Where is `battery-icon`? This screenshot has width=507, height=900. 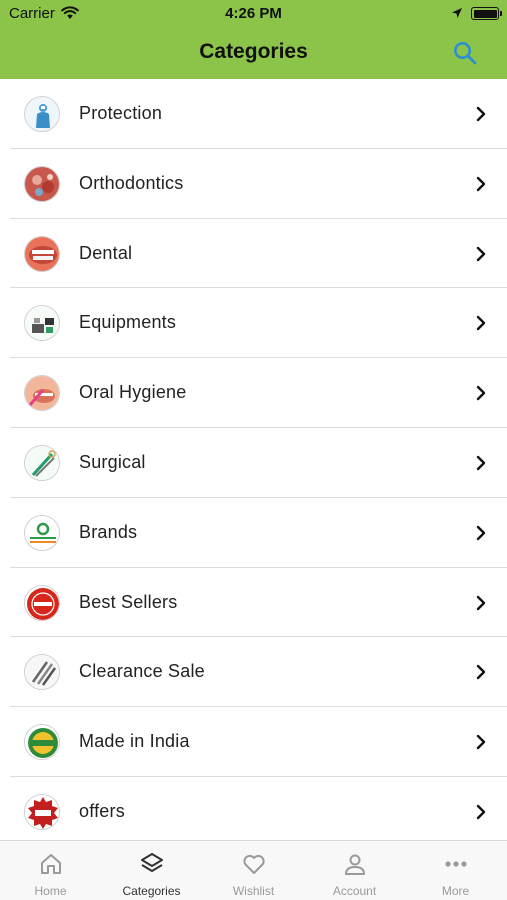 battery-icon is located at coordinates (486, 13).